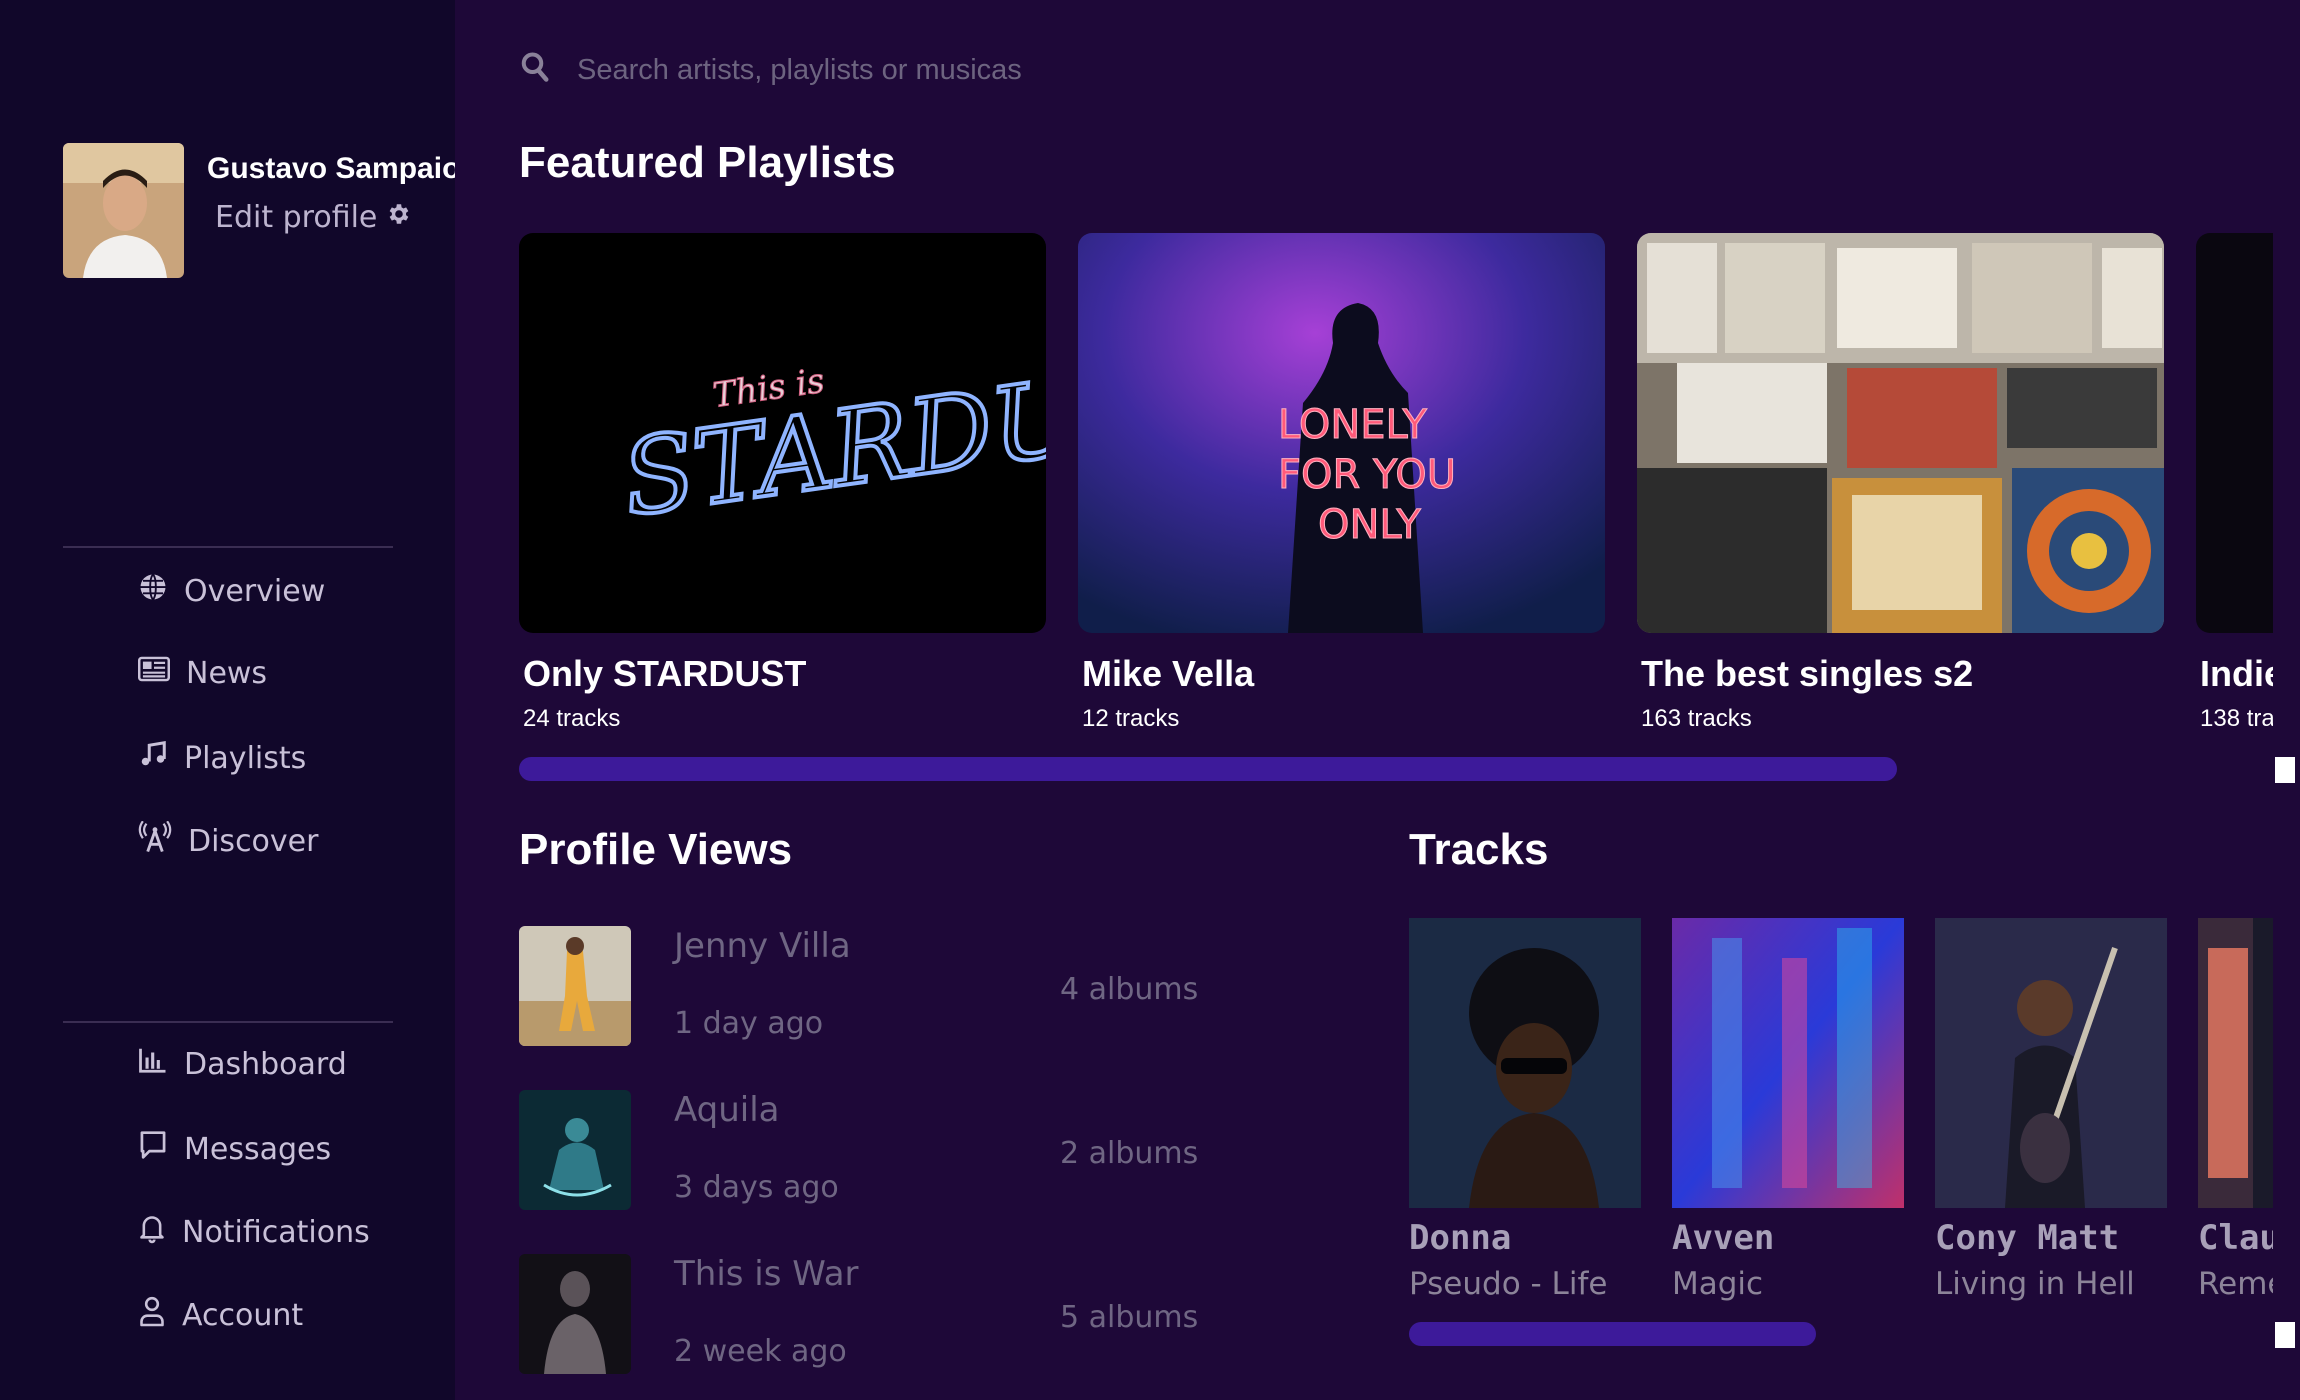  I want to click on profile-view-name: Jenny Villa, so click(762, 946).